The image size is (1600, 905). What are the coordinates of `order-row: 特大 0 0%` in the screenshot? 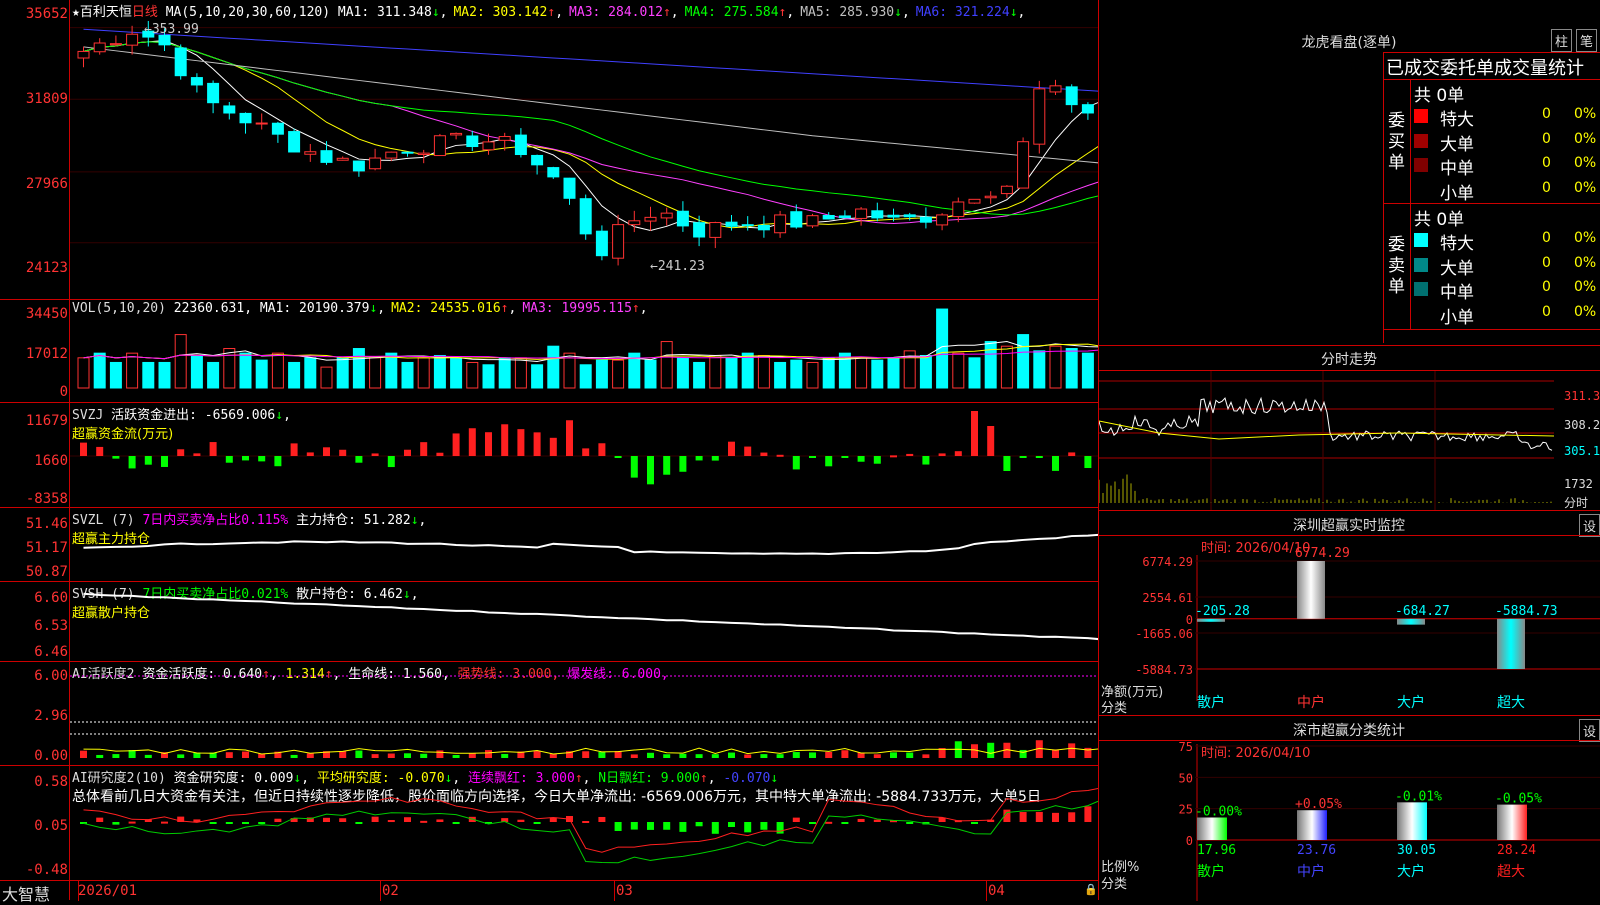 It's located at (1507, 117).